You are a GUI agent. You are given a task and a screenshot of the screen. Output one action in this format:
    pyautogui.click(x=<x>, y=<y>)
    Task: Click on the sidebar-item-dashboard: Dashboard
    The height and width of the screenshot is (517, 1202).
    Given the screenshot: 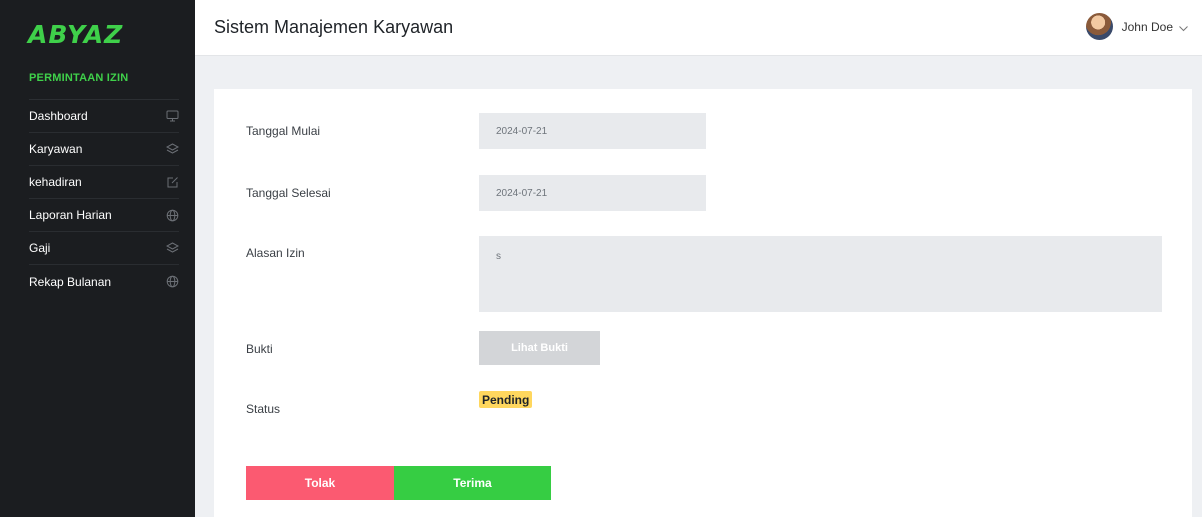 What is the action you would take?
    pyautogui.click(x=104, y=116)
    